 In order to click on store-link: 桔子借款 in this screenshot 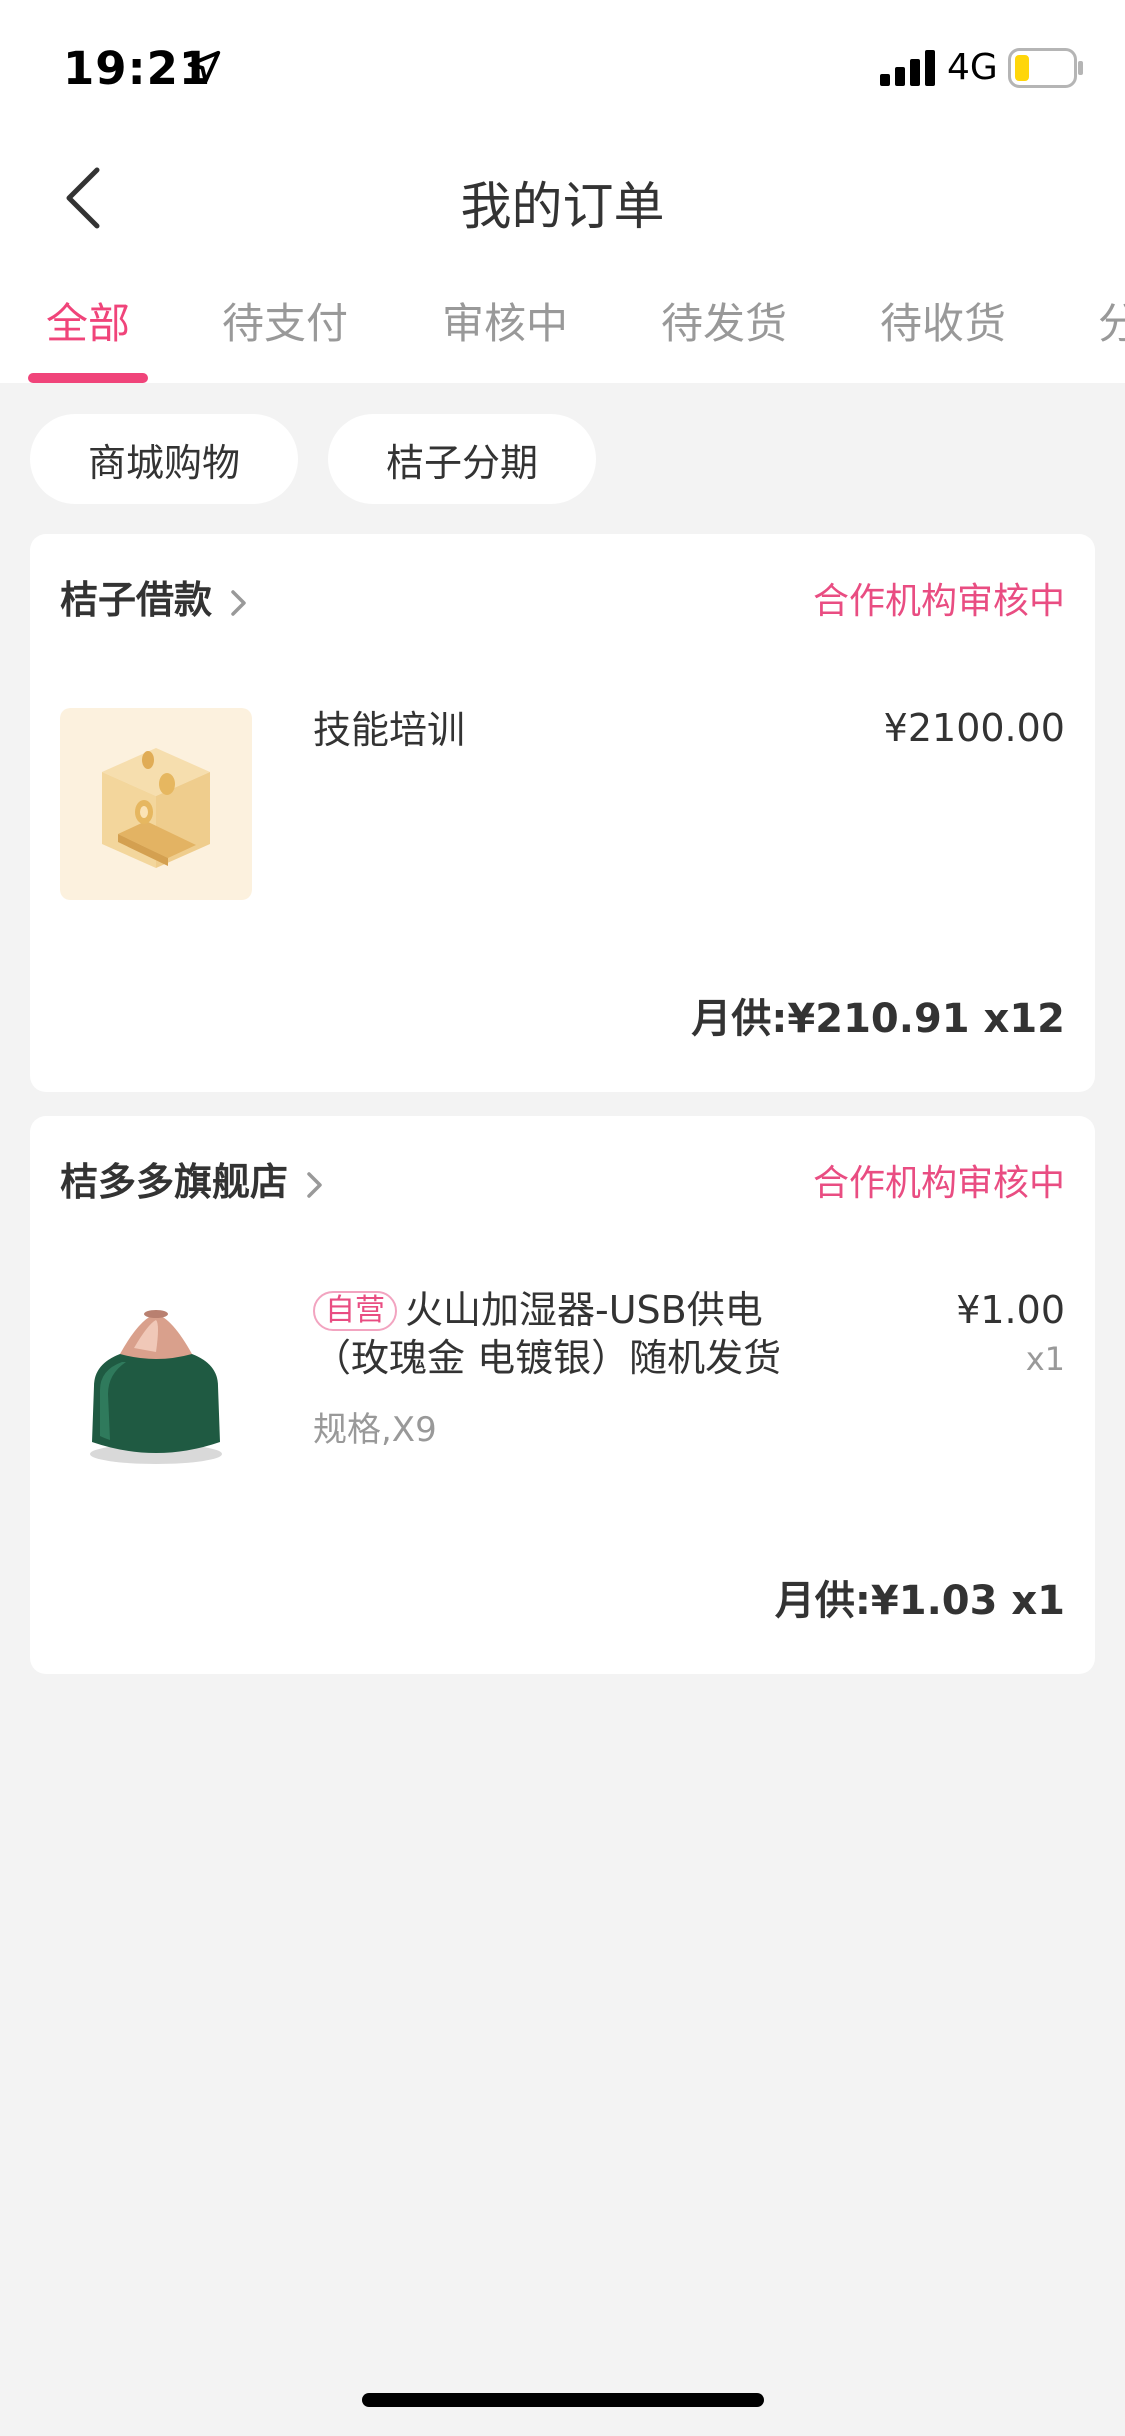, I will do `click(155, 596)`.